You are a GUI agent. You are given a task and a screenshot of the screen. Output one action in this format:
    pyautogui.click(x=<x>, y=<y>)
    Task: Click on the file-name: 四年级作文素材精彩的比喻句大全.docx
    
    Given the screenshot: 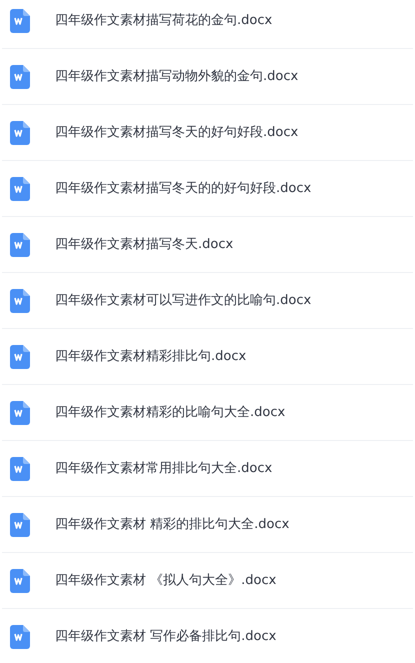 What is the action you would take?
    pyautogui.click(x=170, y=412)
    